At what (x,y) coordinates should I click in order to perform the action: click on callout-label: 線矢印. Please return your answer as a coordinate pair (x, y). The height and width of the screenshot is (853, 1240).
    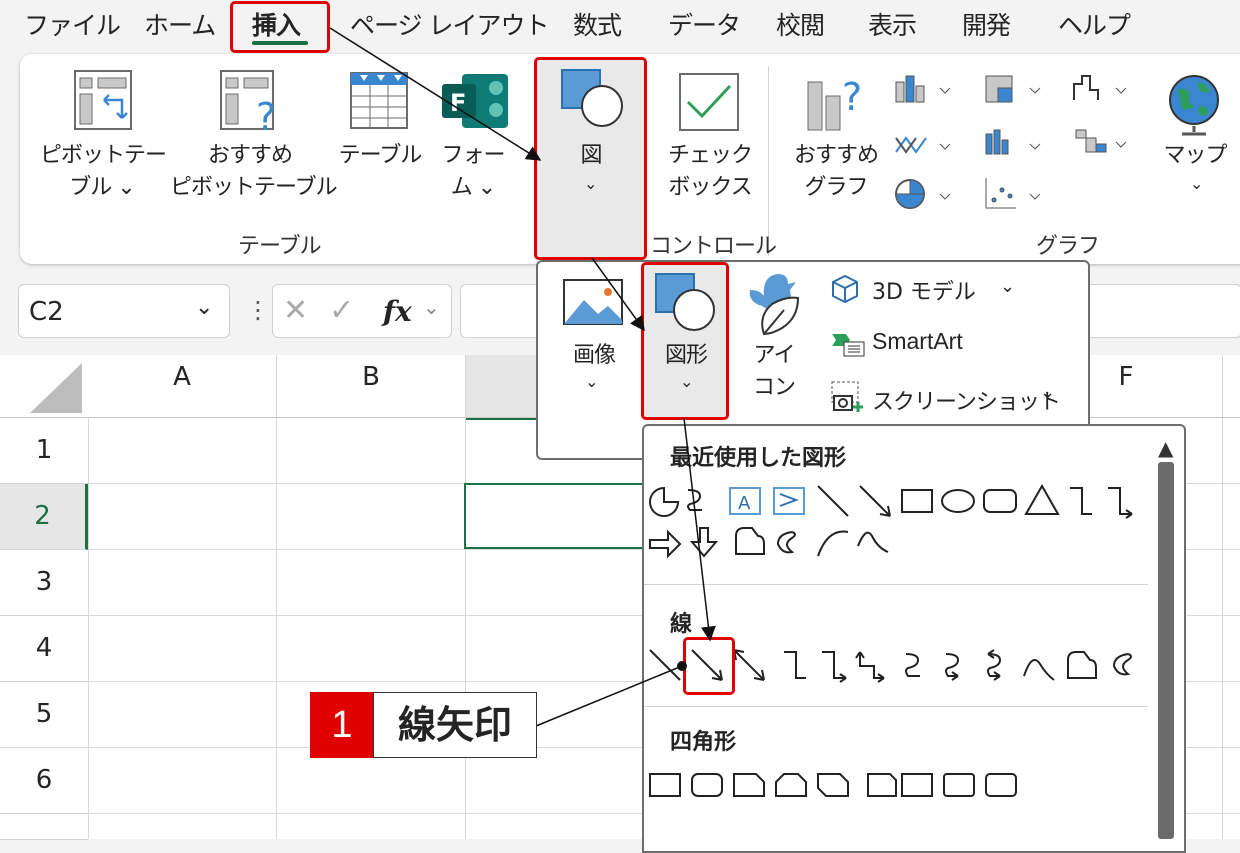
    Looking at the image, I should click on (455, 725).